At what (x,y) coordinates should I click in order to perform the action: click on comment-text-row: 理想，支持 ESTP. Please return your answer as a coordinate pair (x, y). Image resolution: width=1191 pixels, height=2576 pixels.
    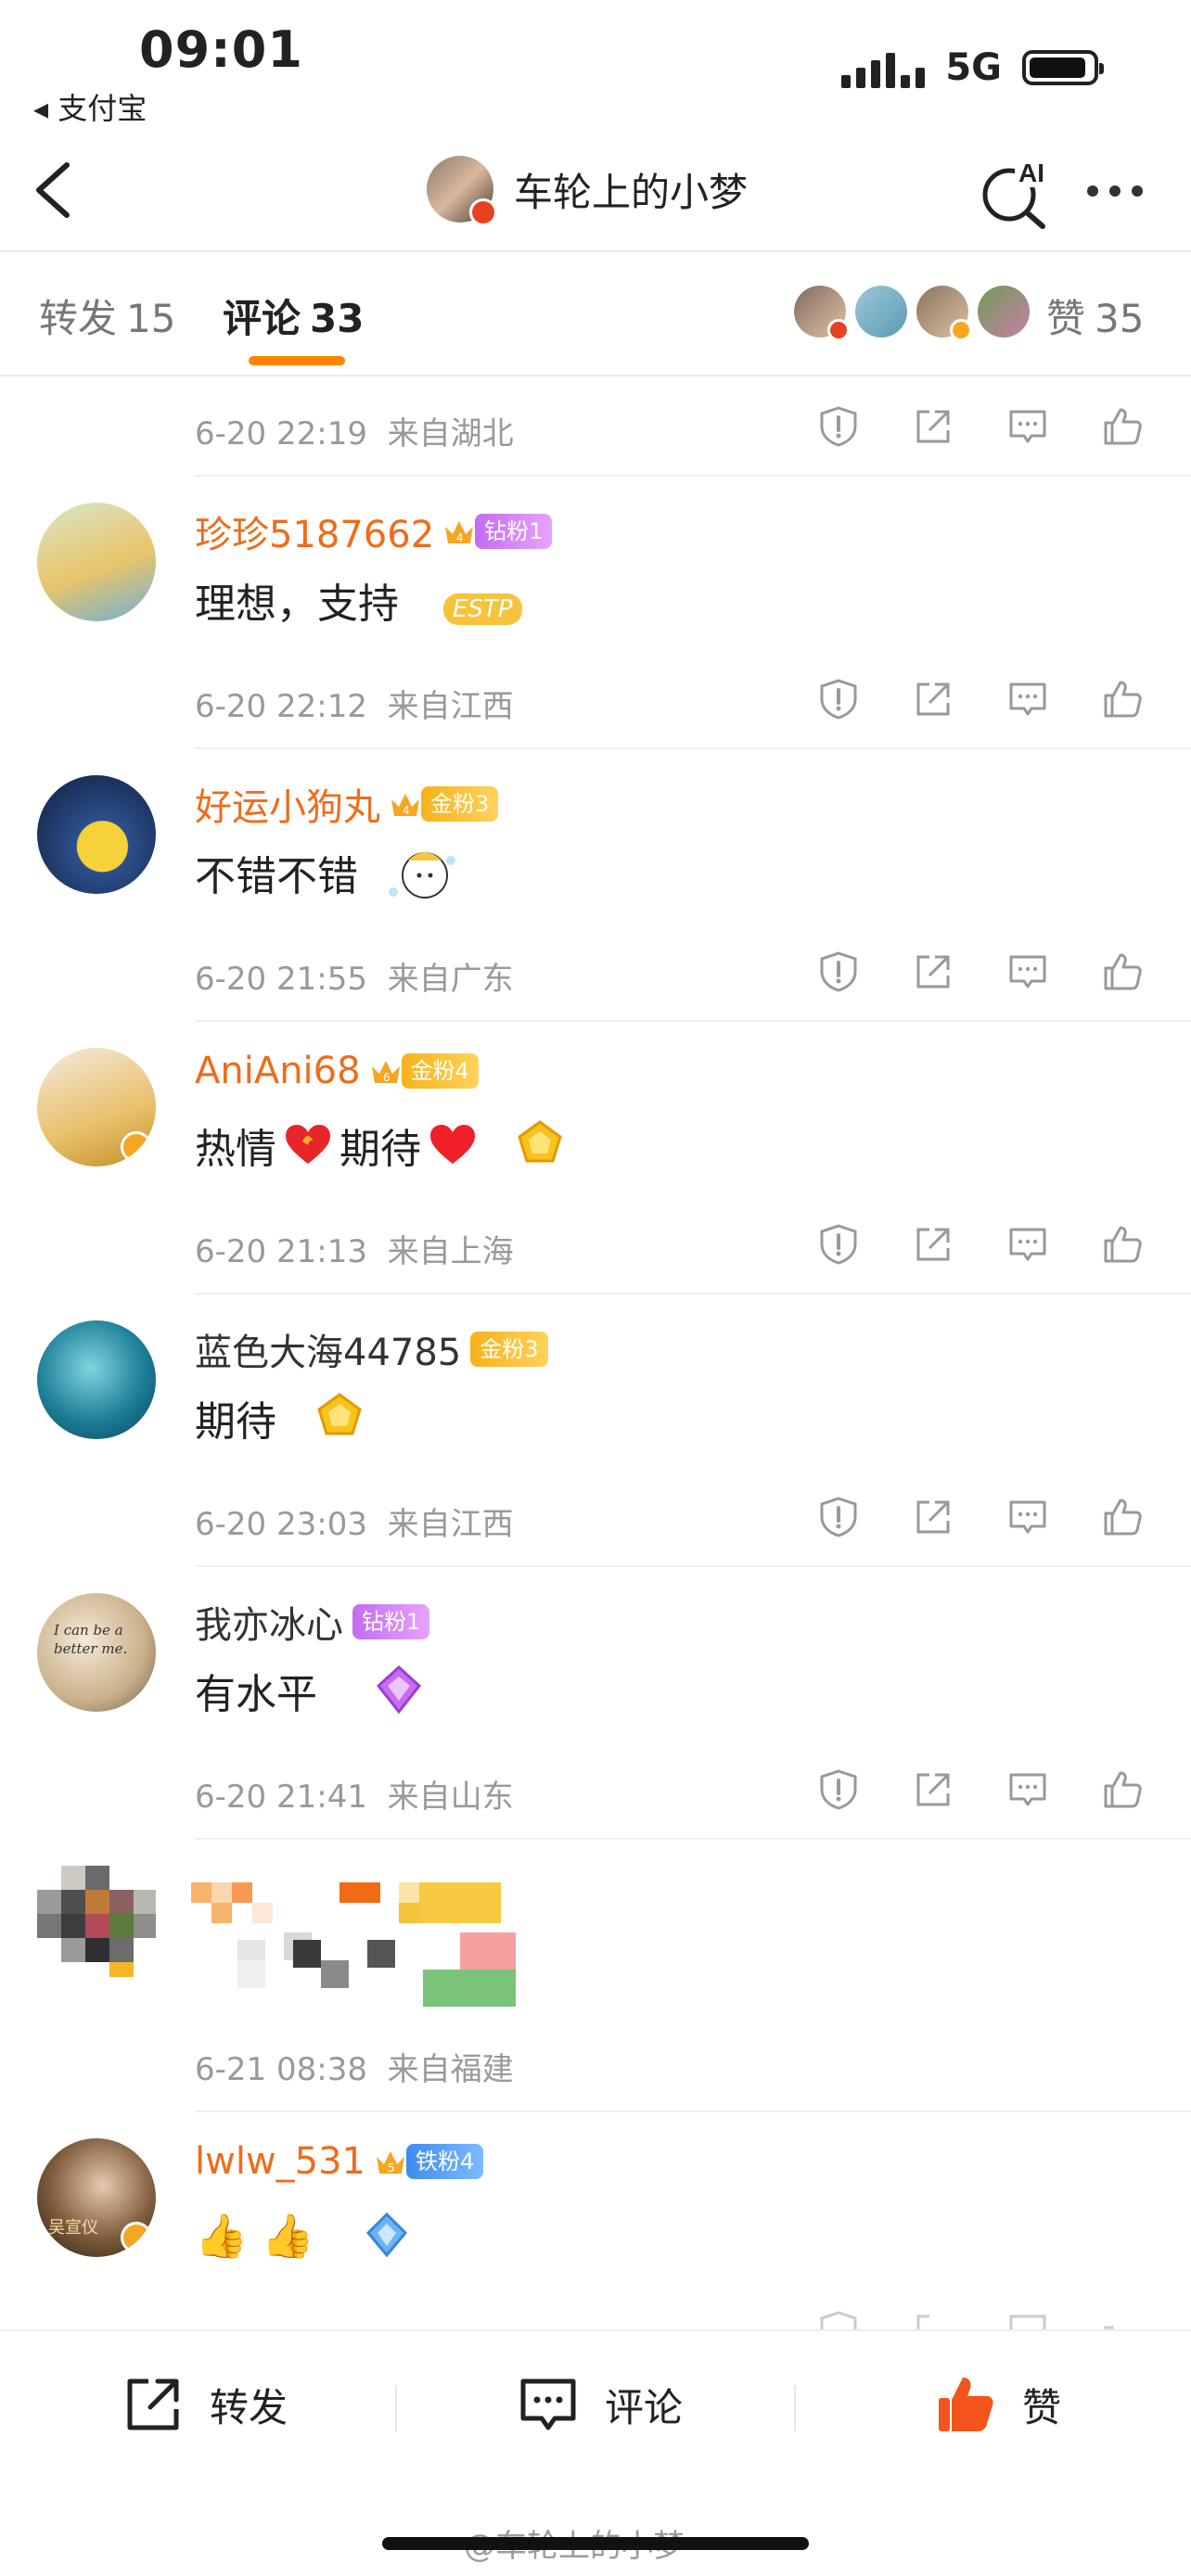
    Looking at the image, I should click on (365, 599).